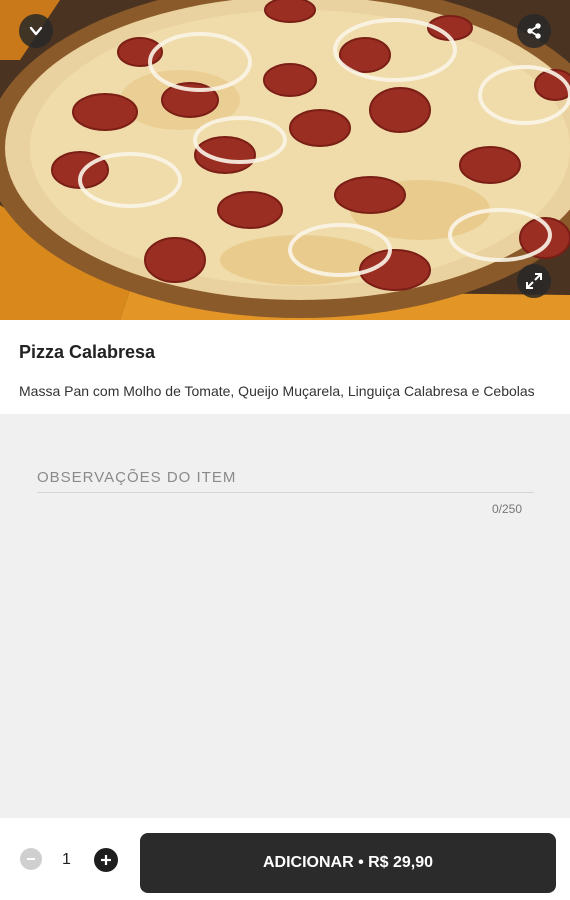  I want to click on add-to-cart-bar: 1 ADICIONAR • R$ 29,90, so click(285, 859).